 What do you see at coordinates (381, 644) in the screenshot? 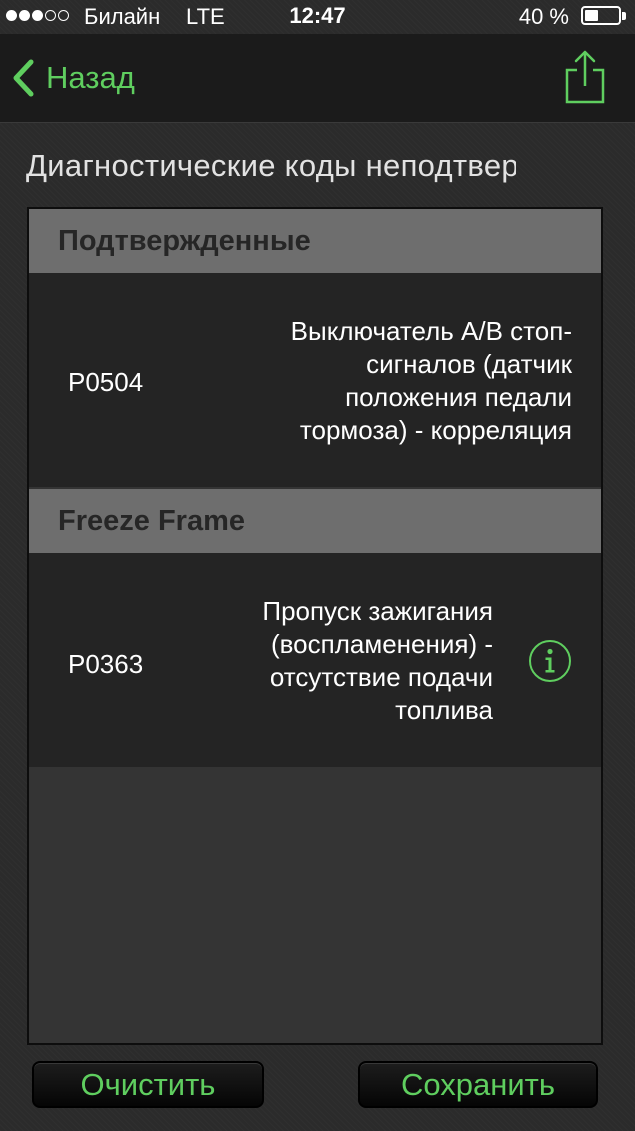
I see `description-line: (воспламенения) -` at bounding box center [381, 644].